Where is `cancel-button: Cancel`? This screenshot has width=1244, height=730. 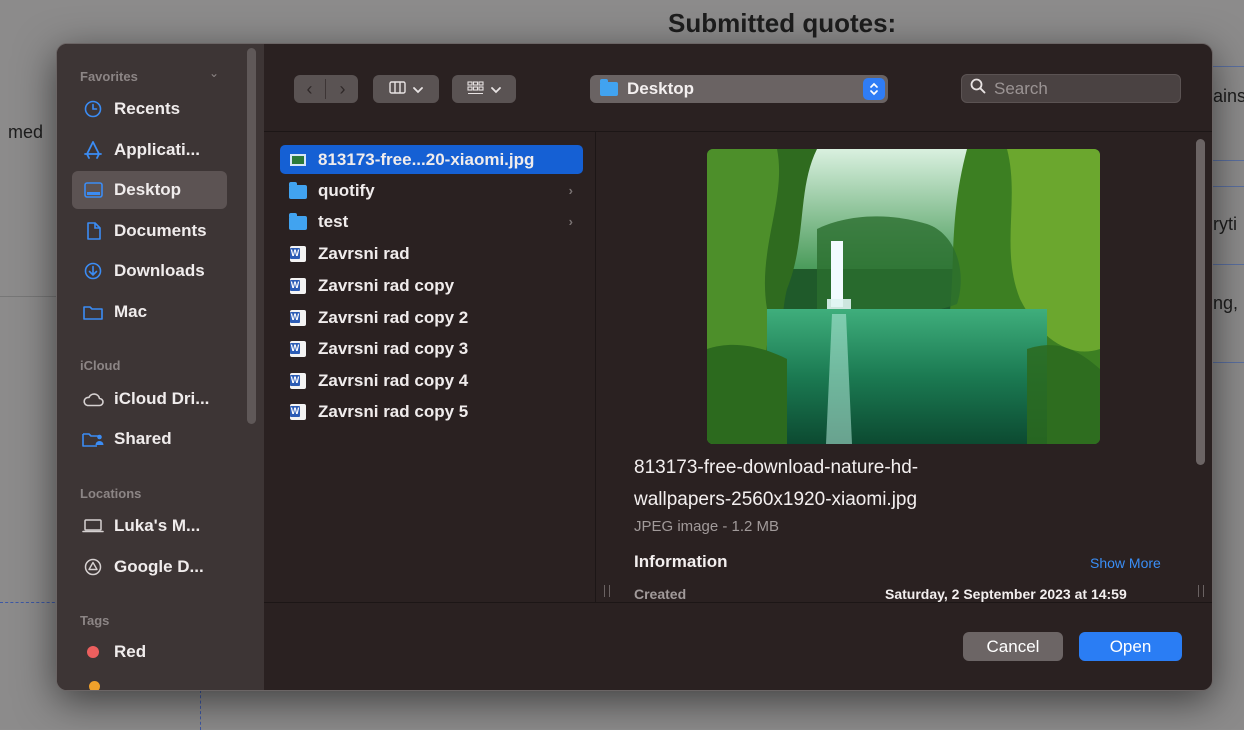 cancel-button: Cancel is located at coordinates (1013, 646).